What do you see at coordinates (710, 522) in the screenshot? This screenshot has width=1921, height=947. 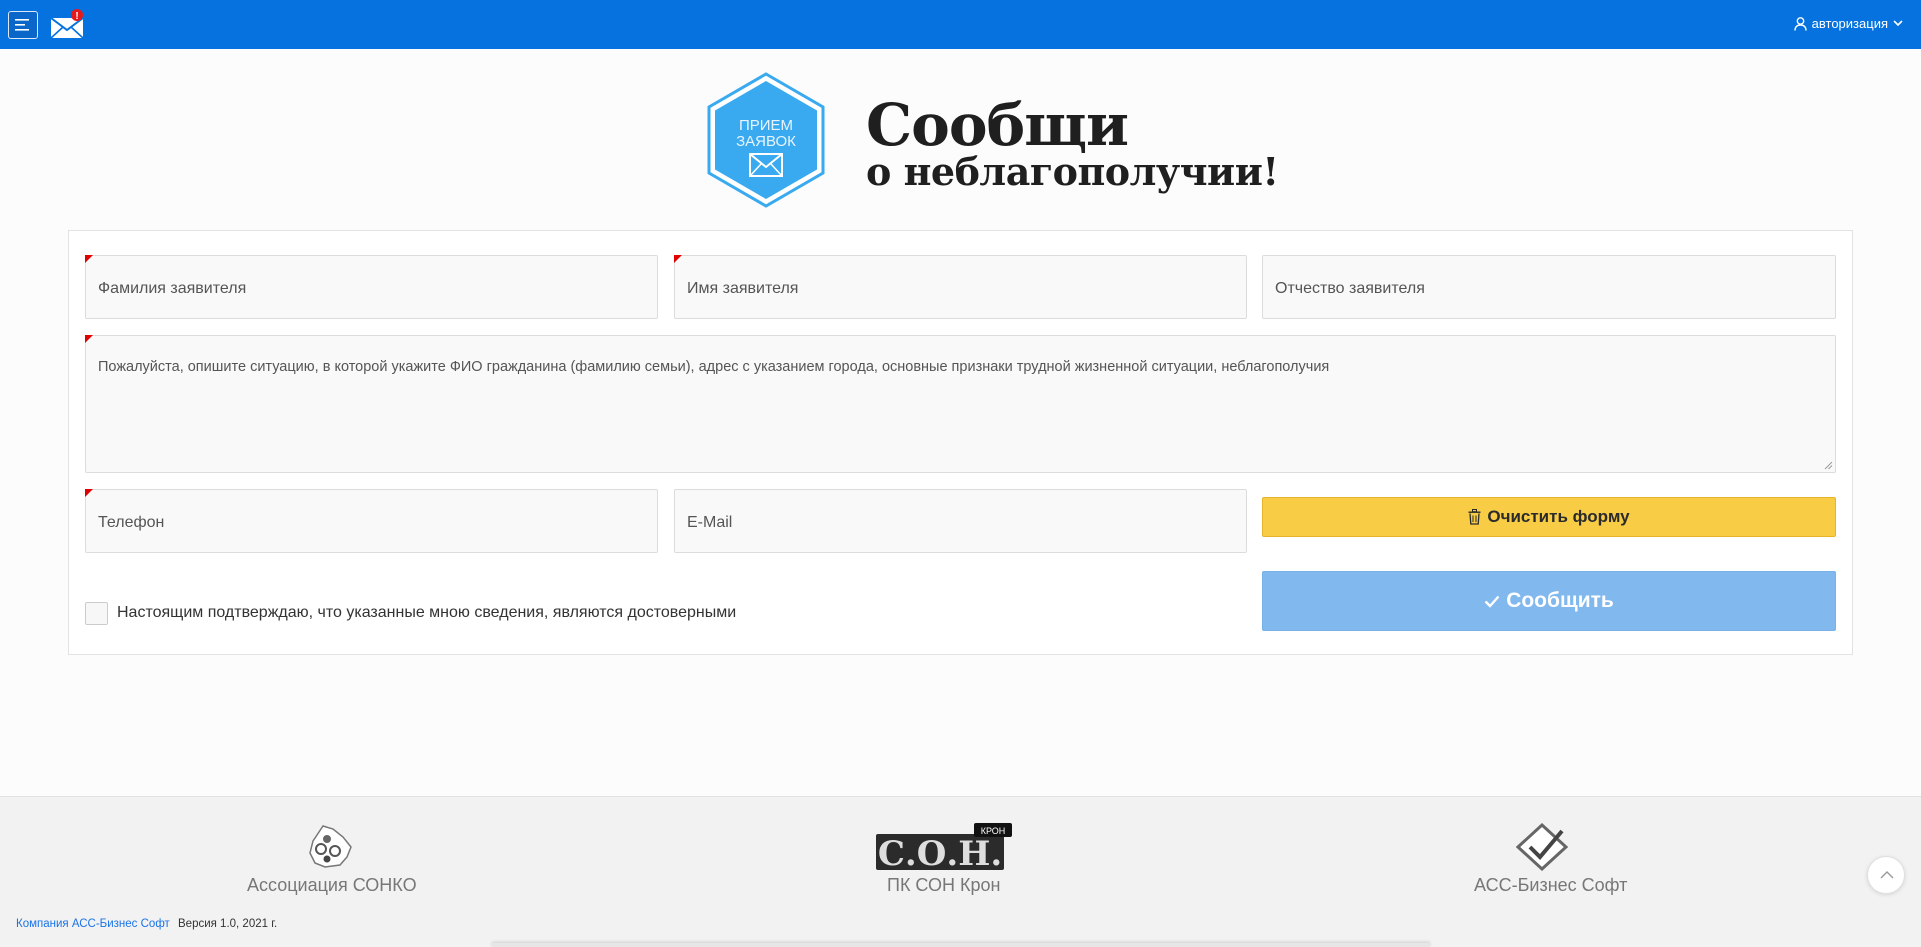 I see `email-placeholder: E-Mail` at bounding box center [710, 522].